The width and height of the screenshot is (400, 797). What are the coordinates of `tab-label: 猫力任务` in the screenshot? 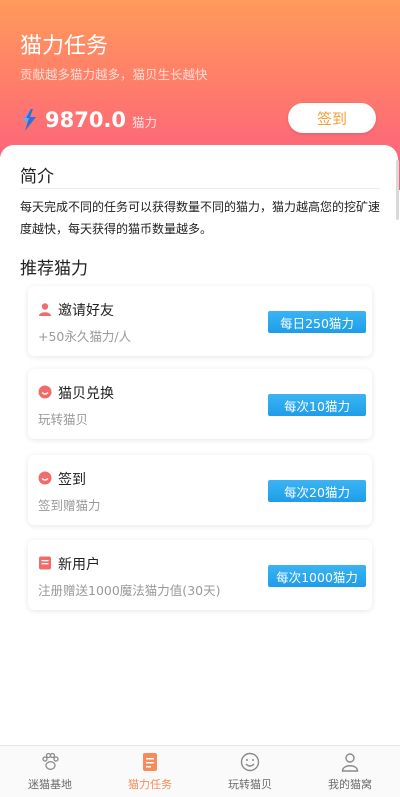 It's located at (150, 784).